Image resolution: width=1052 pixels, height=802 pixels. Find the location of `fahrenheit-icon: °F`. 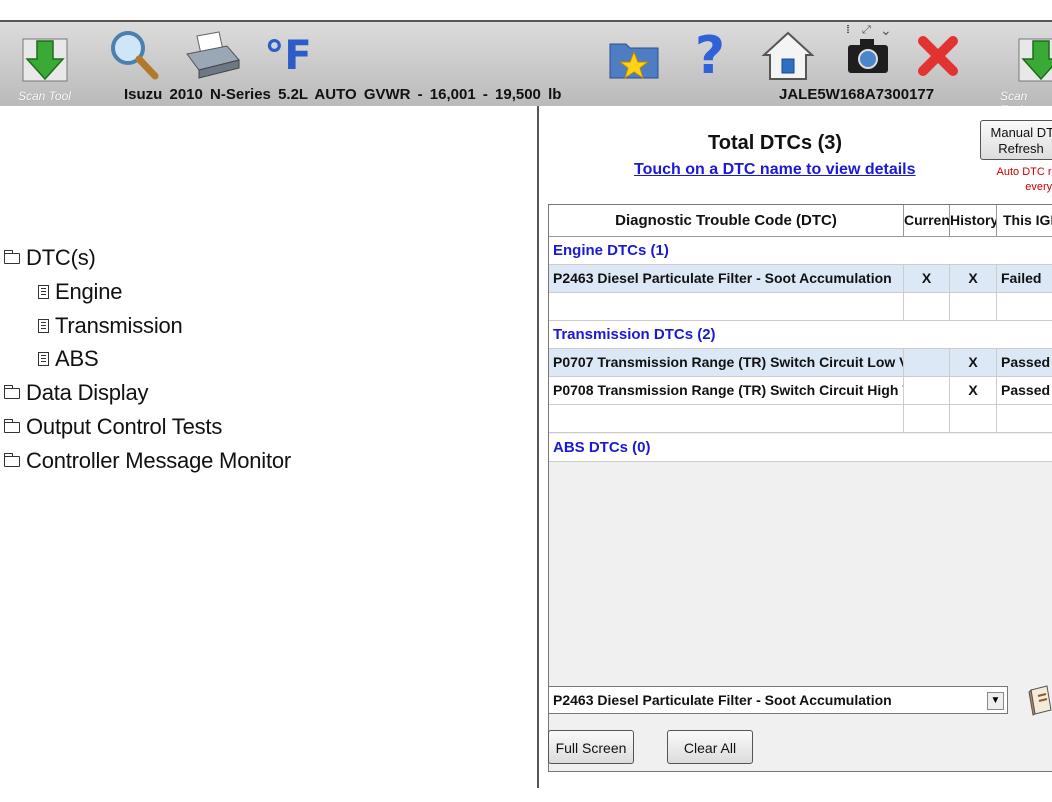

fahrenheit-icon: °F is located at coordinates (288, 56).